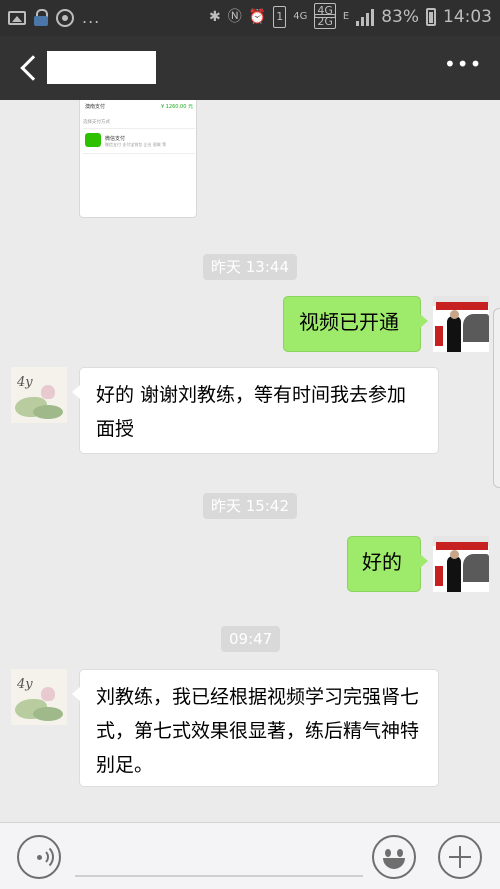 This screenshot has height=889, width=500. I want to click on scroll-handle, so click(496, 398).